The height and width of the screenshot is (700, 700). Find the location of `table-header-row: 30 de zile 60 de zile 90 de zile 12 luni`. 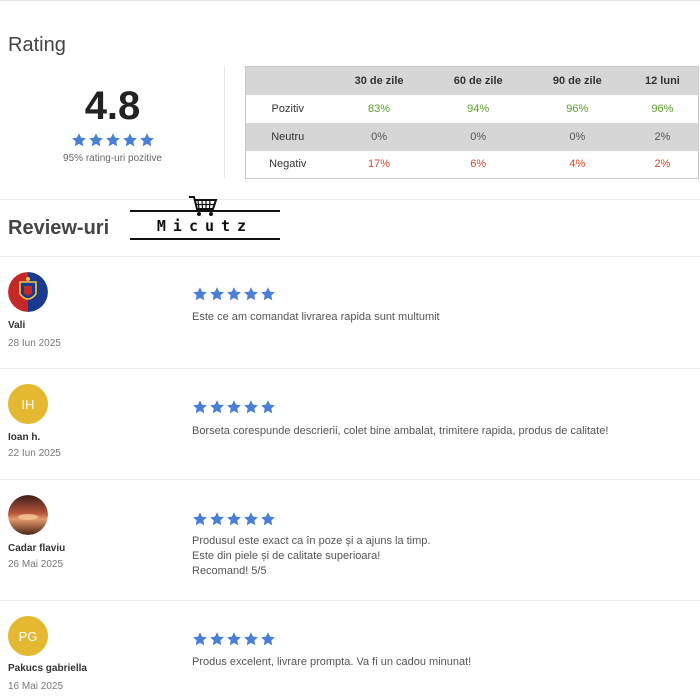

table-header-row: 30 de zile 60 de zile 90 de zile 12 luni is located at coordinates (472, 80).